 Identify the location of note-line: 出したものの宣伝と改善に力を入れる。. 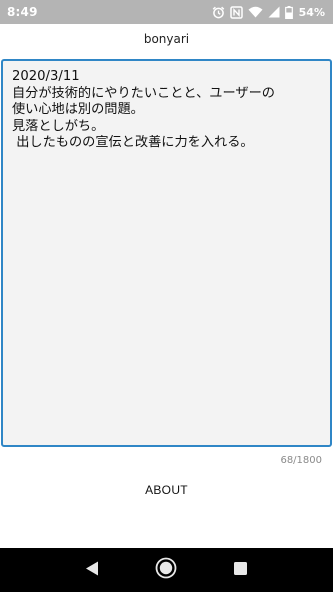
(133, 142).